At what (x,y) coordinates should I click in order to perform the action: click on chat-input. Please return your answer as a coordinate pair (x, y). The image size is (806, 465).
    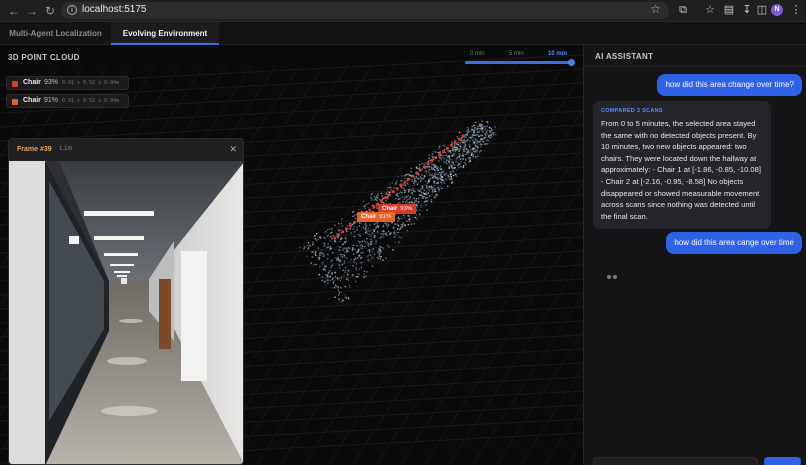
    Looking at the image, I should click on (675, 461).